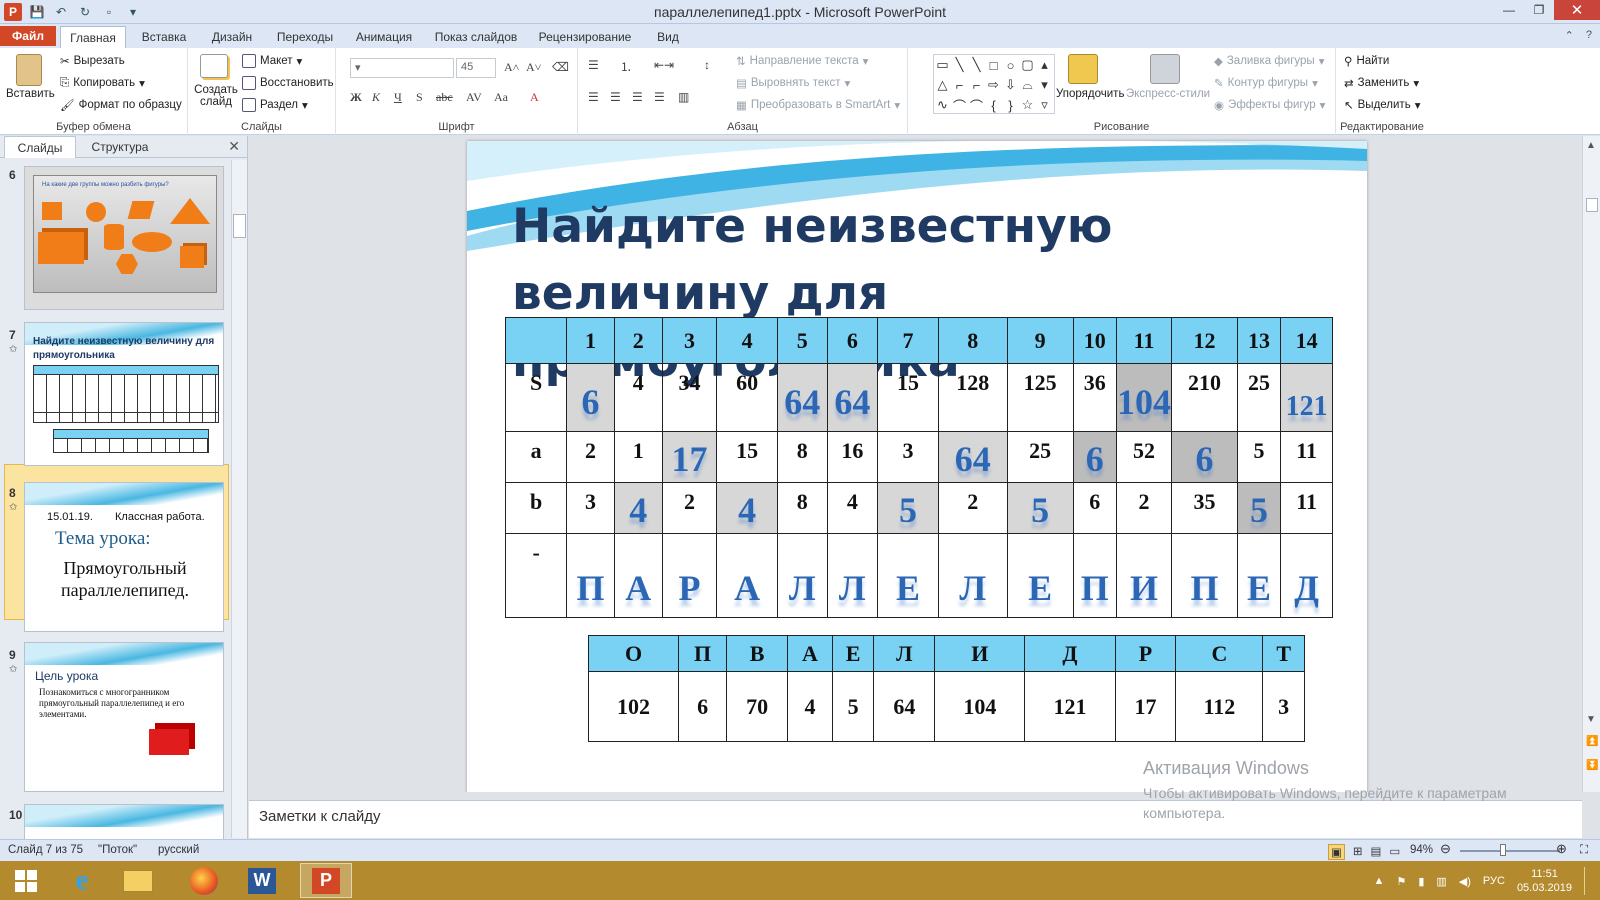  I want to click on minimize-icon: —, so click(1509, 10).